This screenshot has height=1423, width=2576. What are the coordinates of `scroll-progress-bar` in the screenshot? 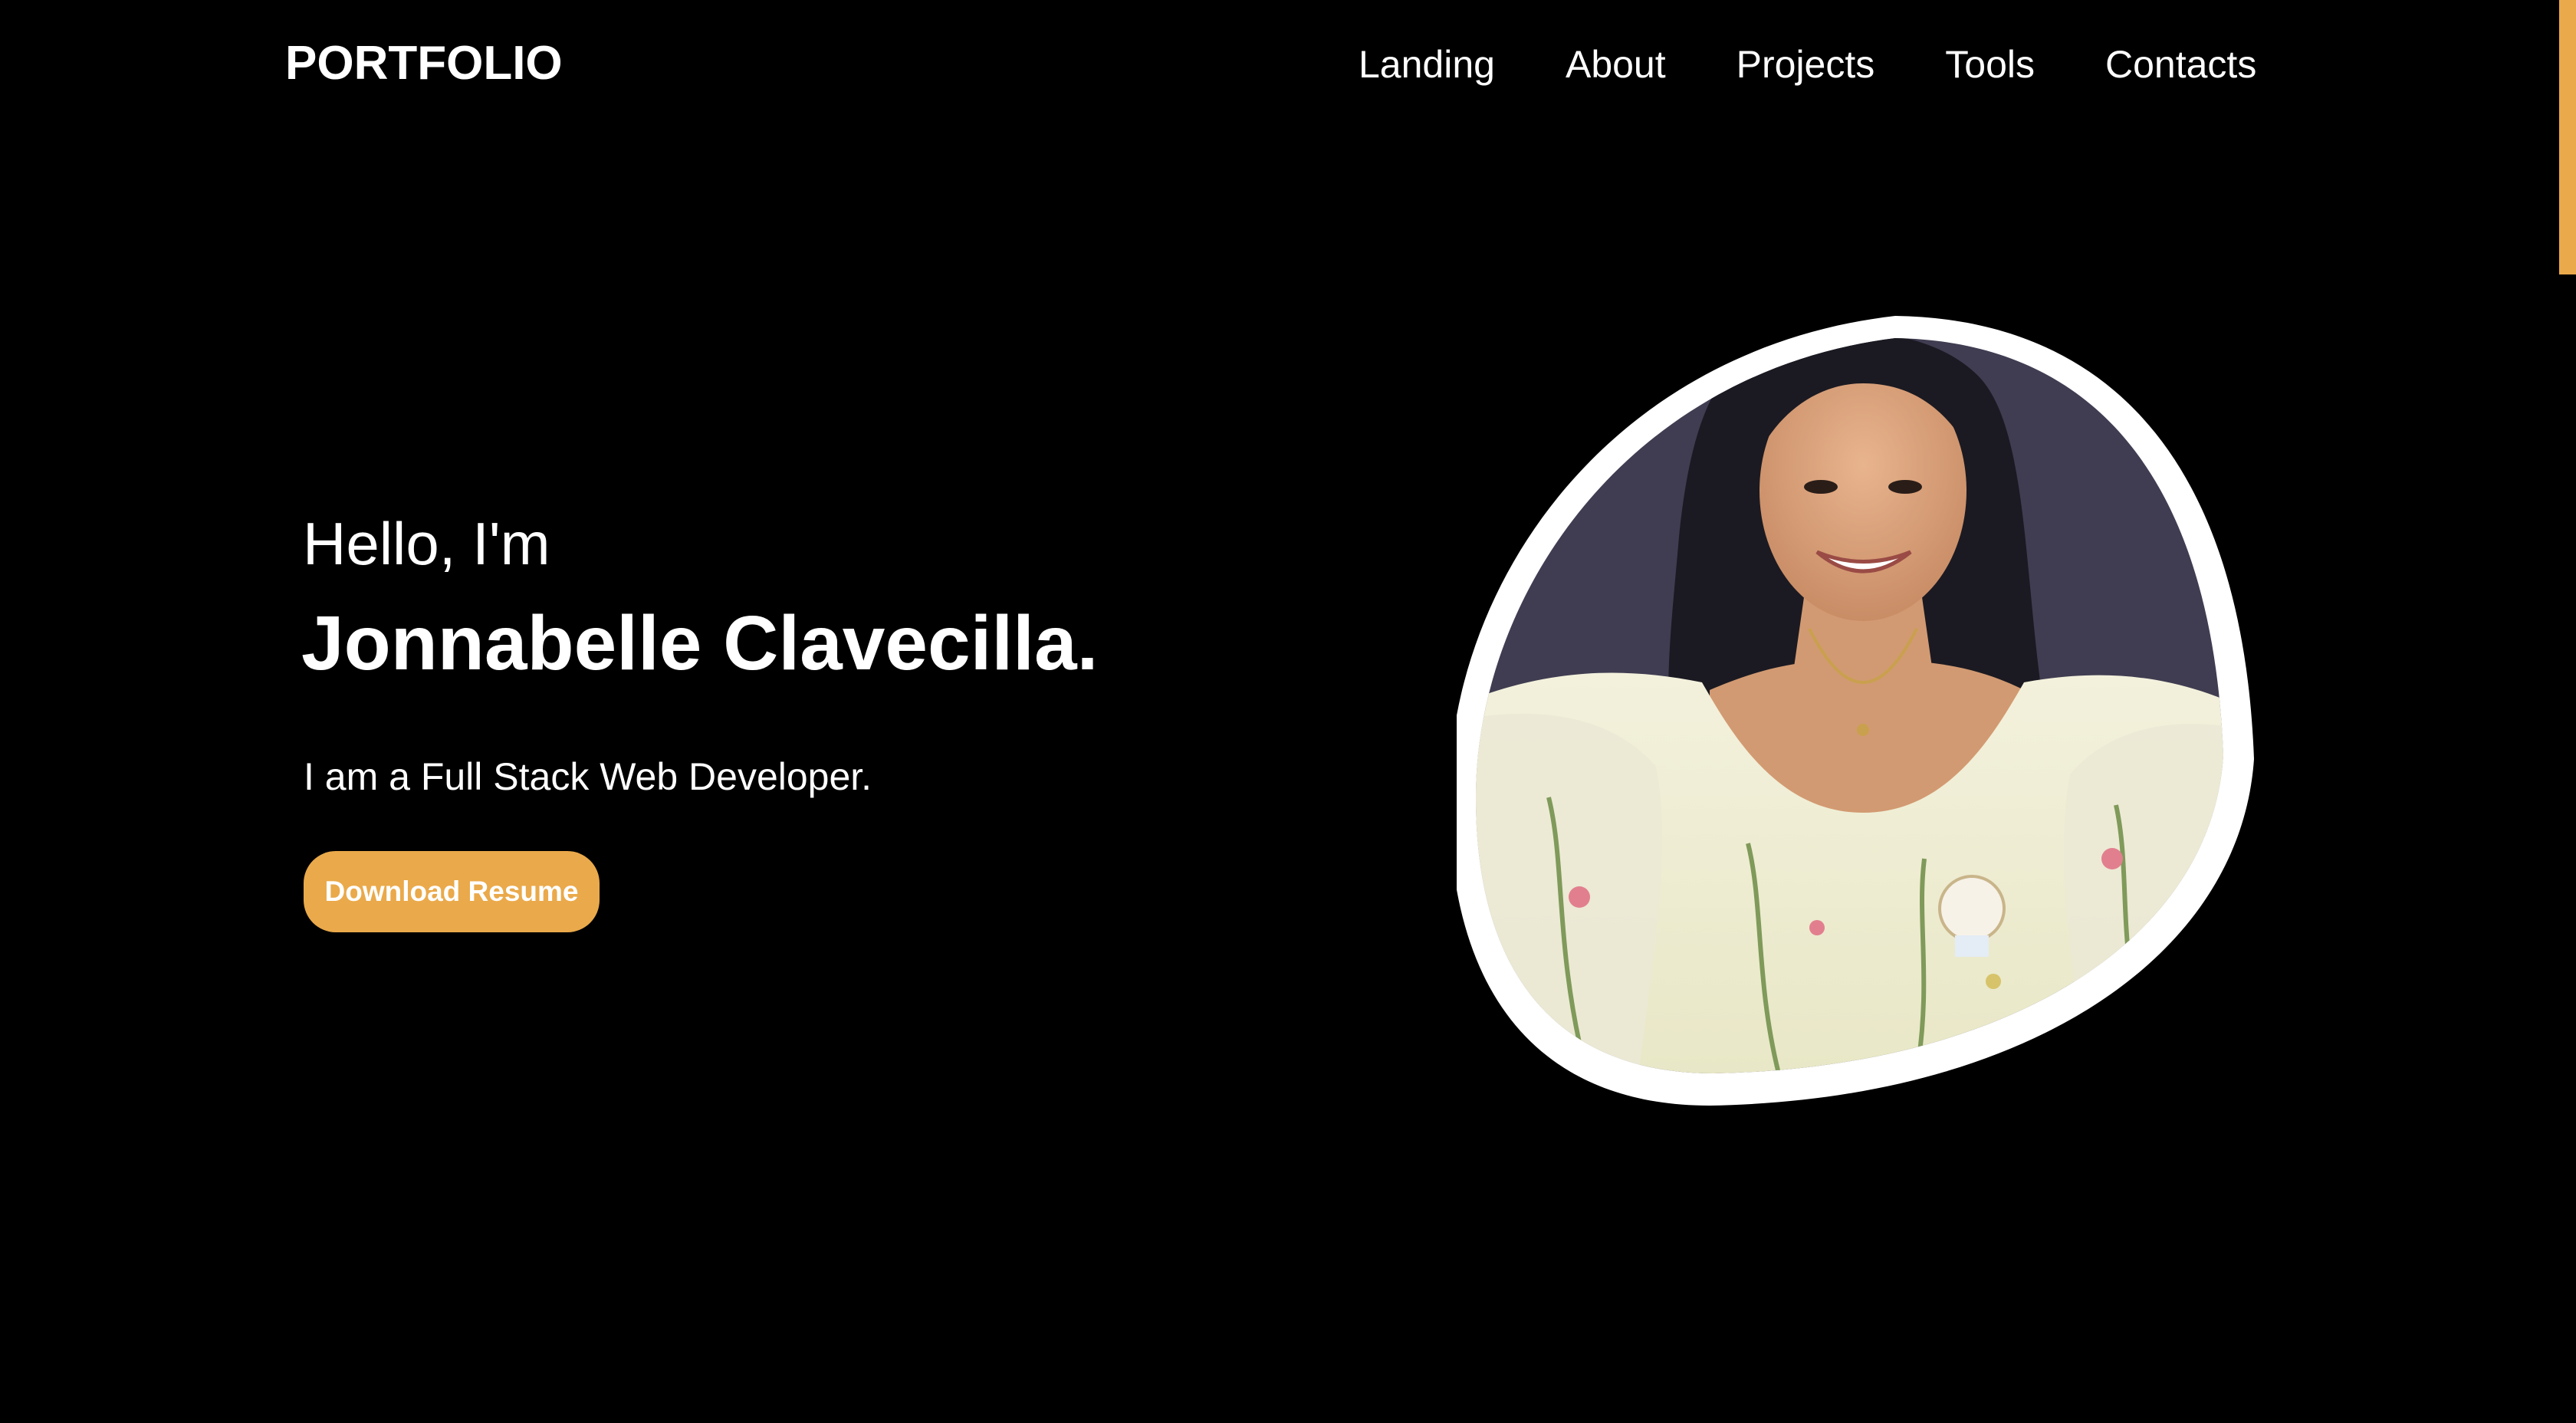 It's located at (2568, 137).